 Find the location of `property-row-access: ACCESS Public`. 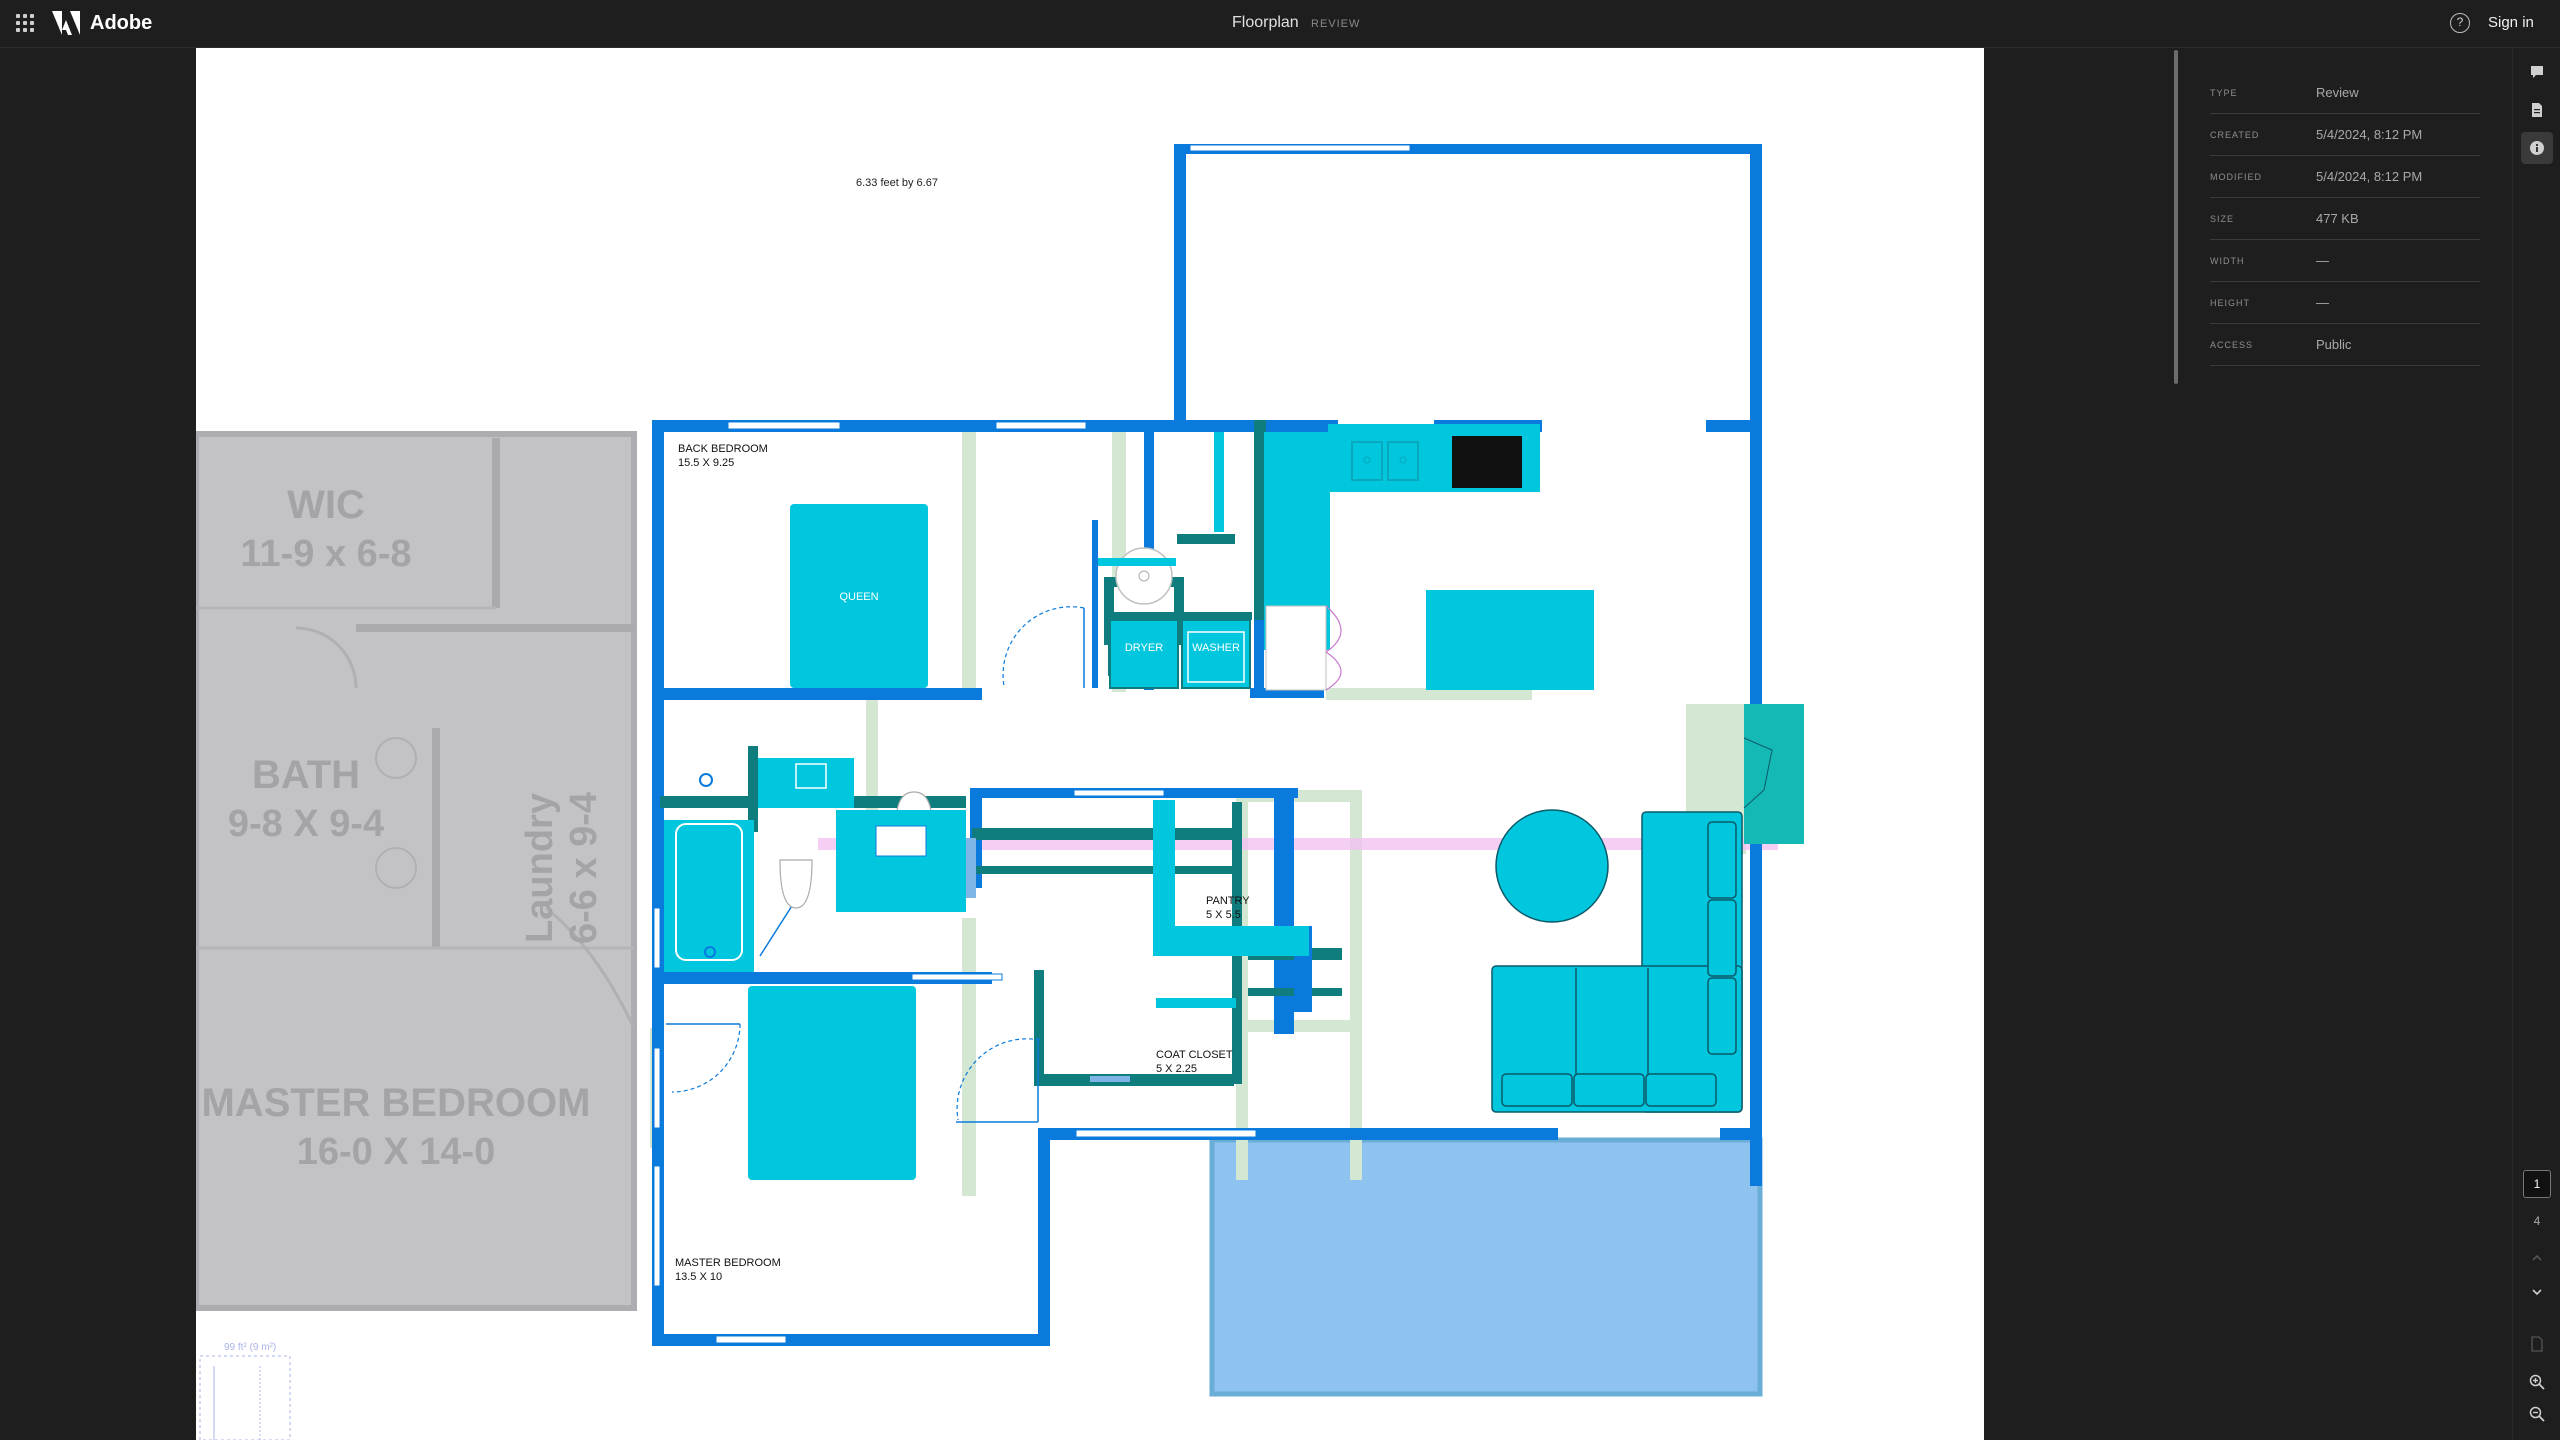

property-row-access: ACCESS Public is located at coordinates (2345, 345).